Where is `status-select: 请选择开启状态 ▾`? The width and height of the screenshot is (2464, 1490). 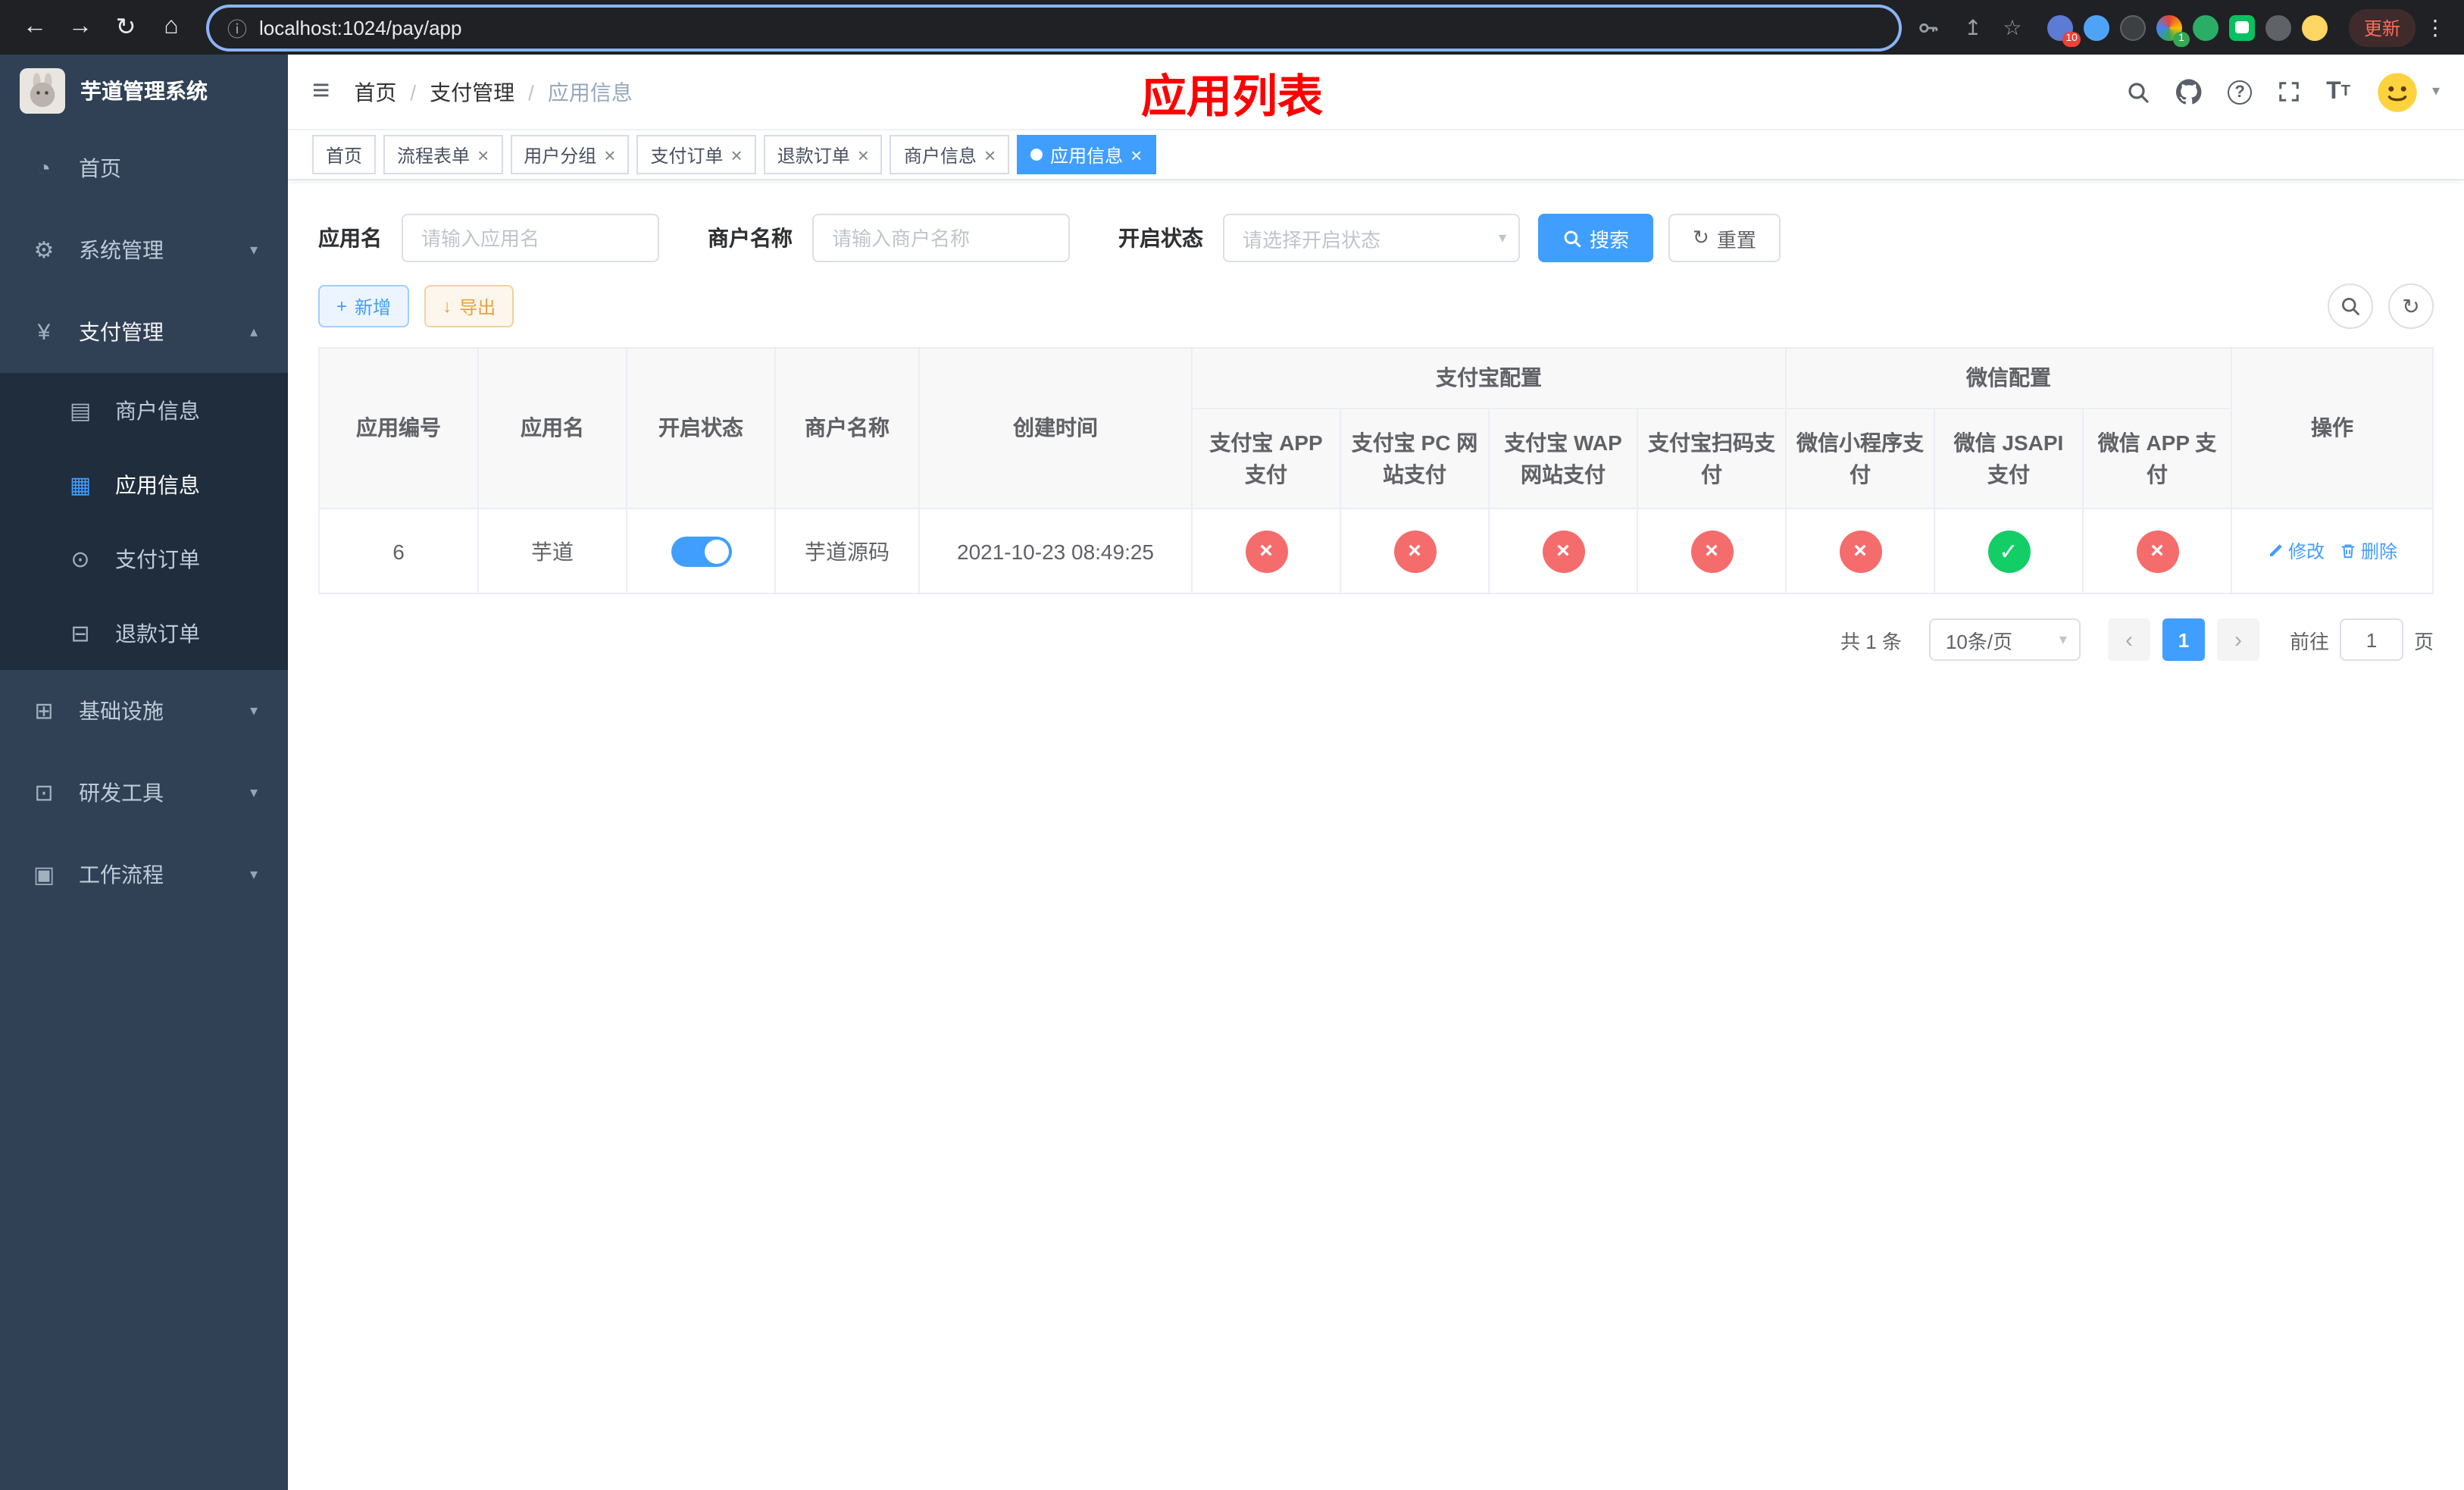 status-select: 请选择开启状态 ▾ is located at coordinates (1371, 238).